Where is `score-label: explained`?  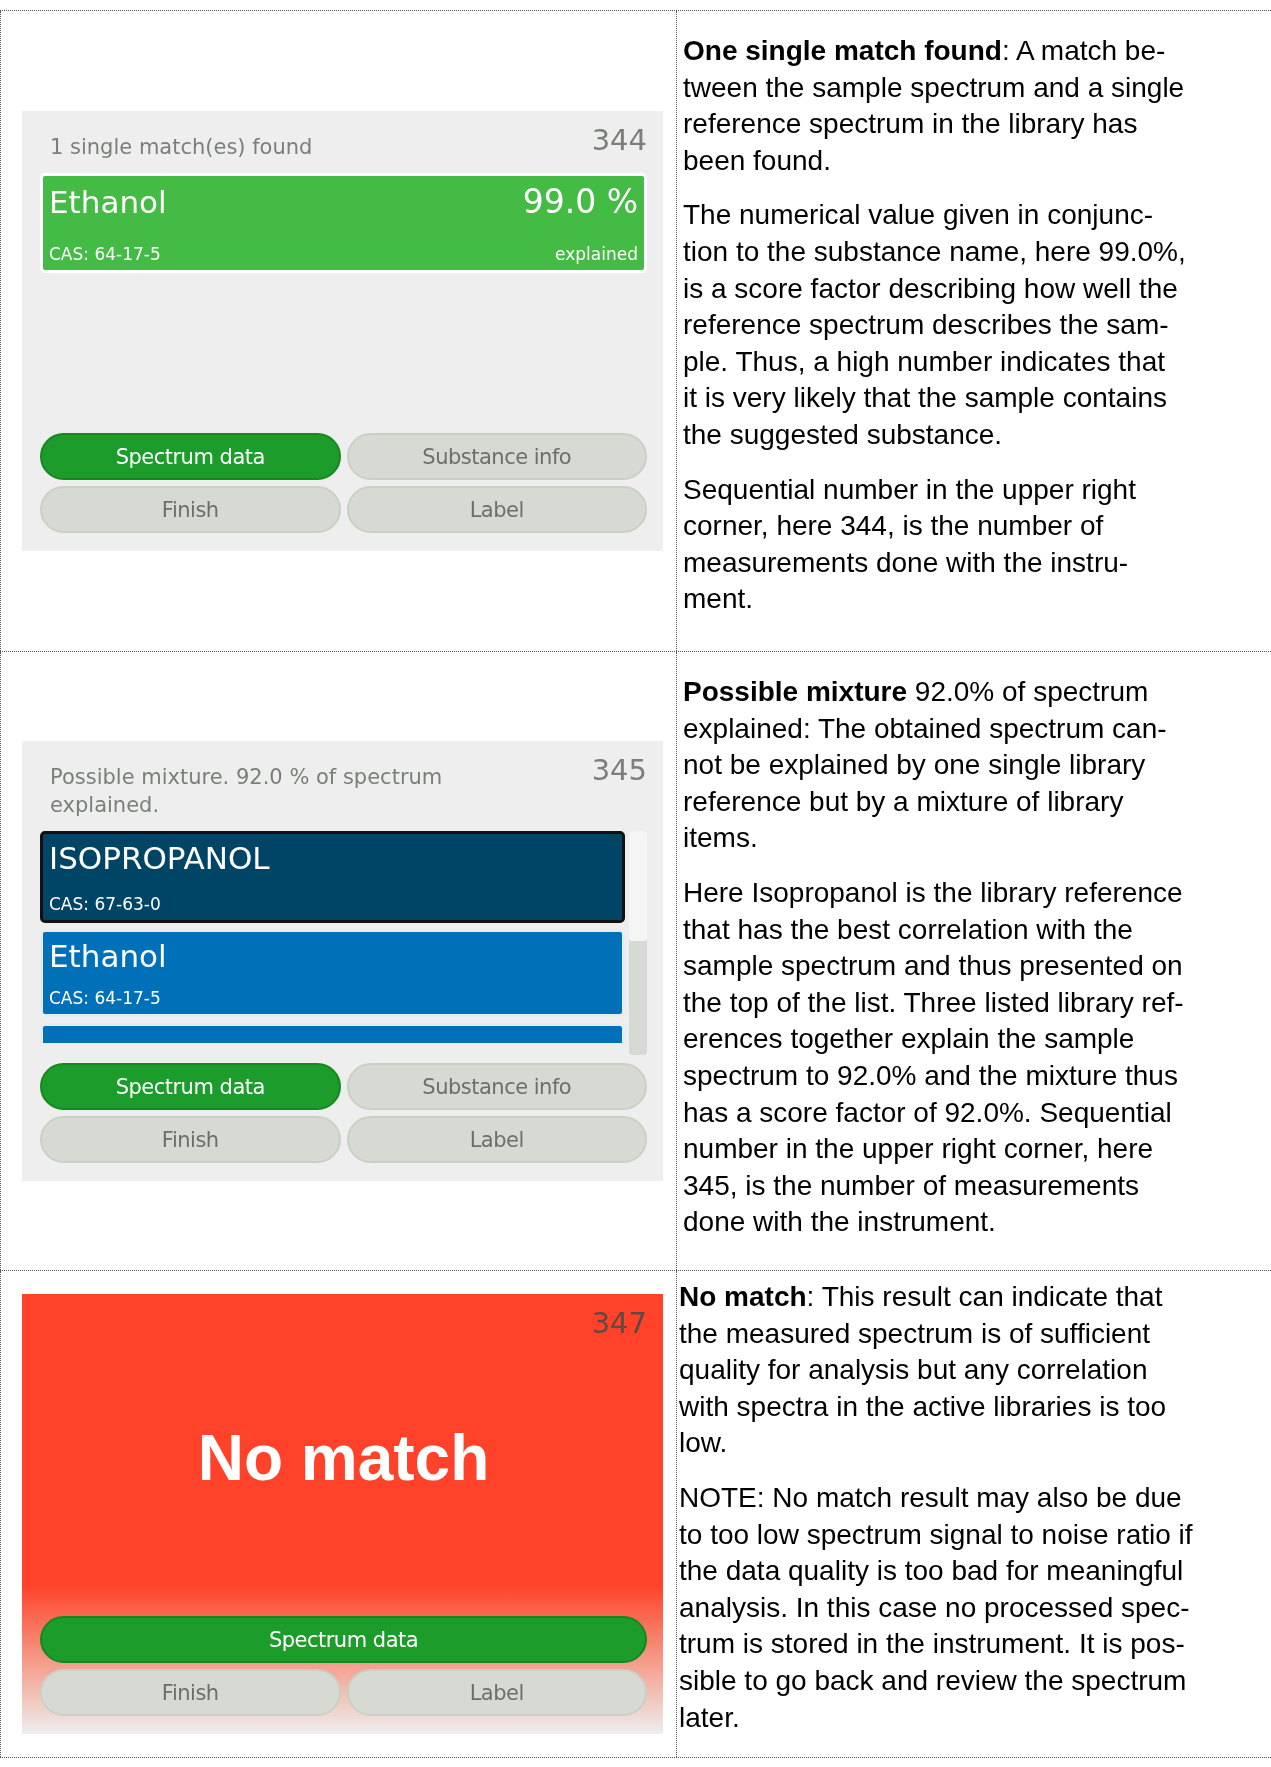 score-label: explained is located at coordinates (596, 254).